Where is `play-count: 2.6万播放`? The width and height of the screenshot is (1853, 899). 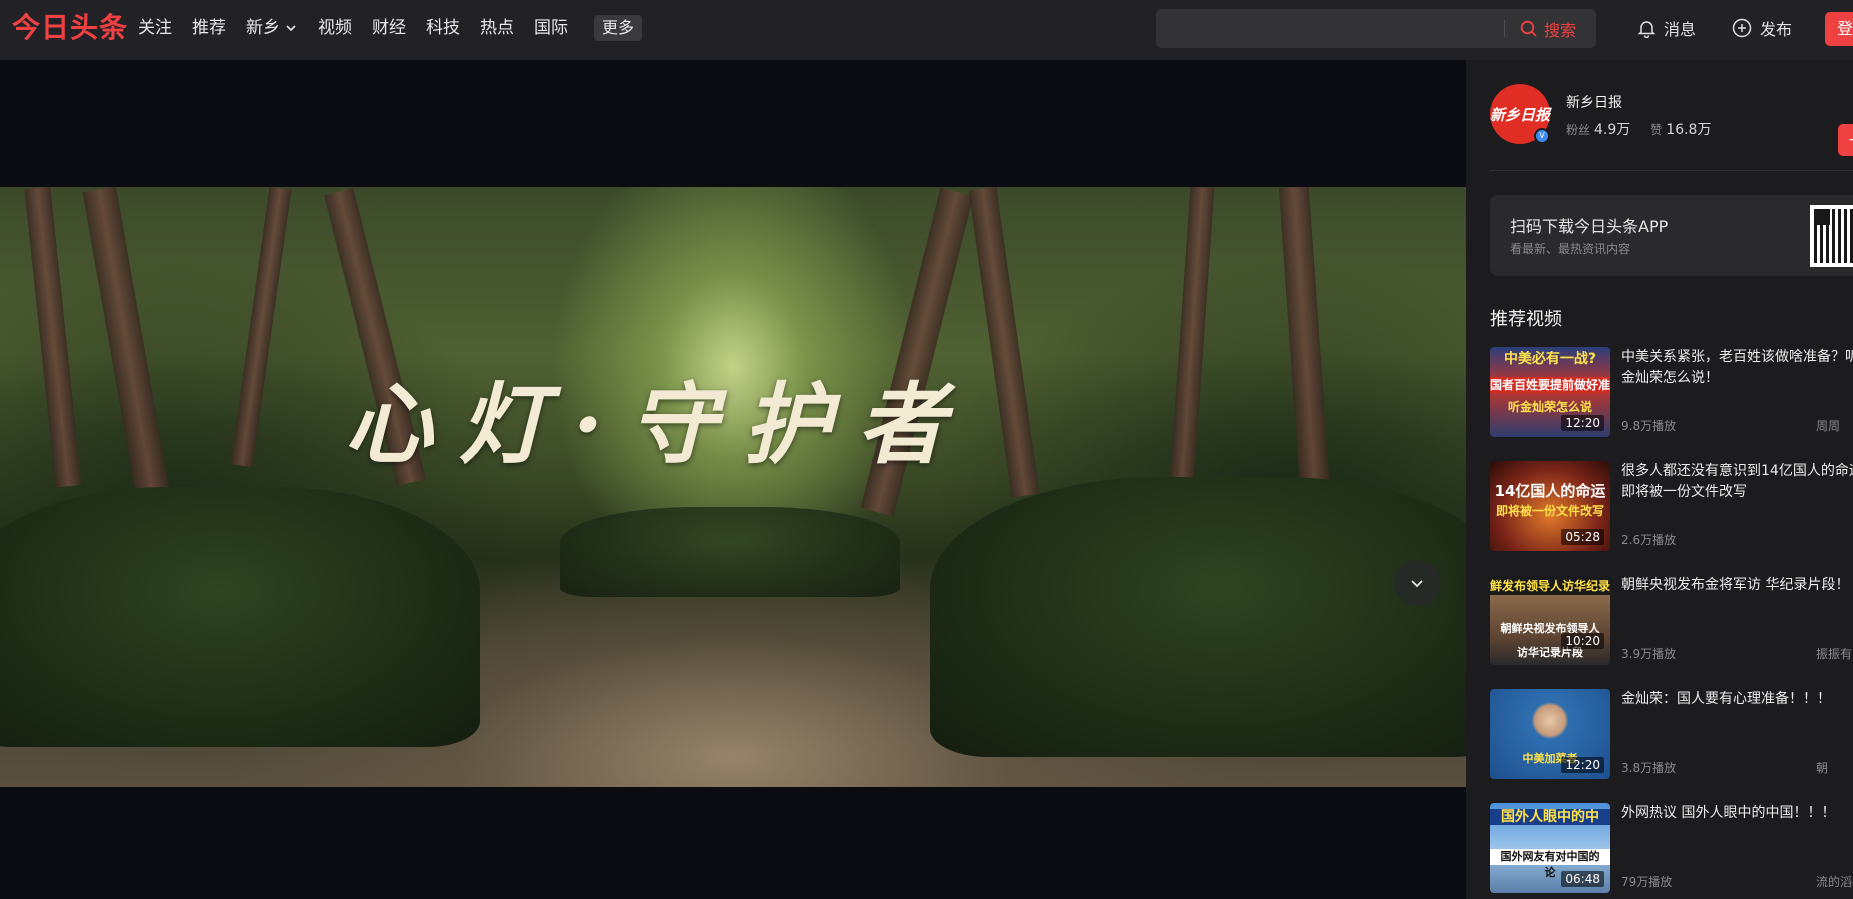 play-count: 2.6万播放 is located at coordinates (1649, 540).